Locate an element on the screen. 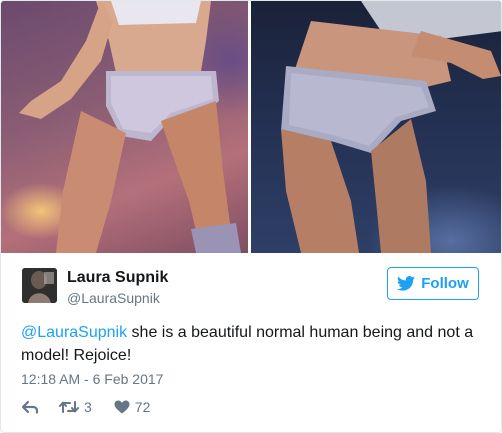 The height and width of the screenshot is (433, 502). avatar-image is located at coordinates (39, 285).